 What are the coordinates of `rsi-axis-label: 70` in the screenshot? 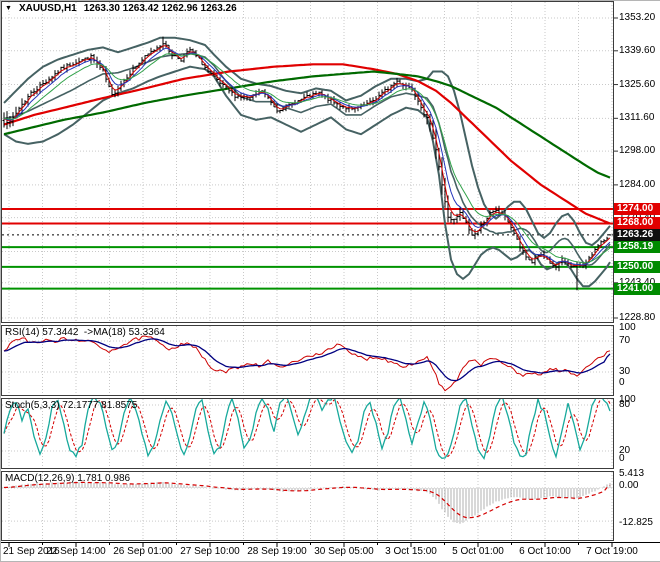 It's located at (625, 340).